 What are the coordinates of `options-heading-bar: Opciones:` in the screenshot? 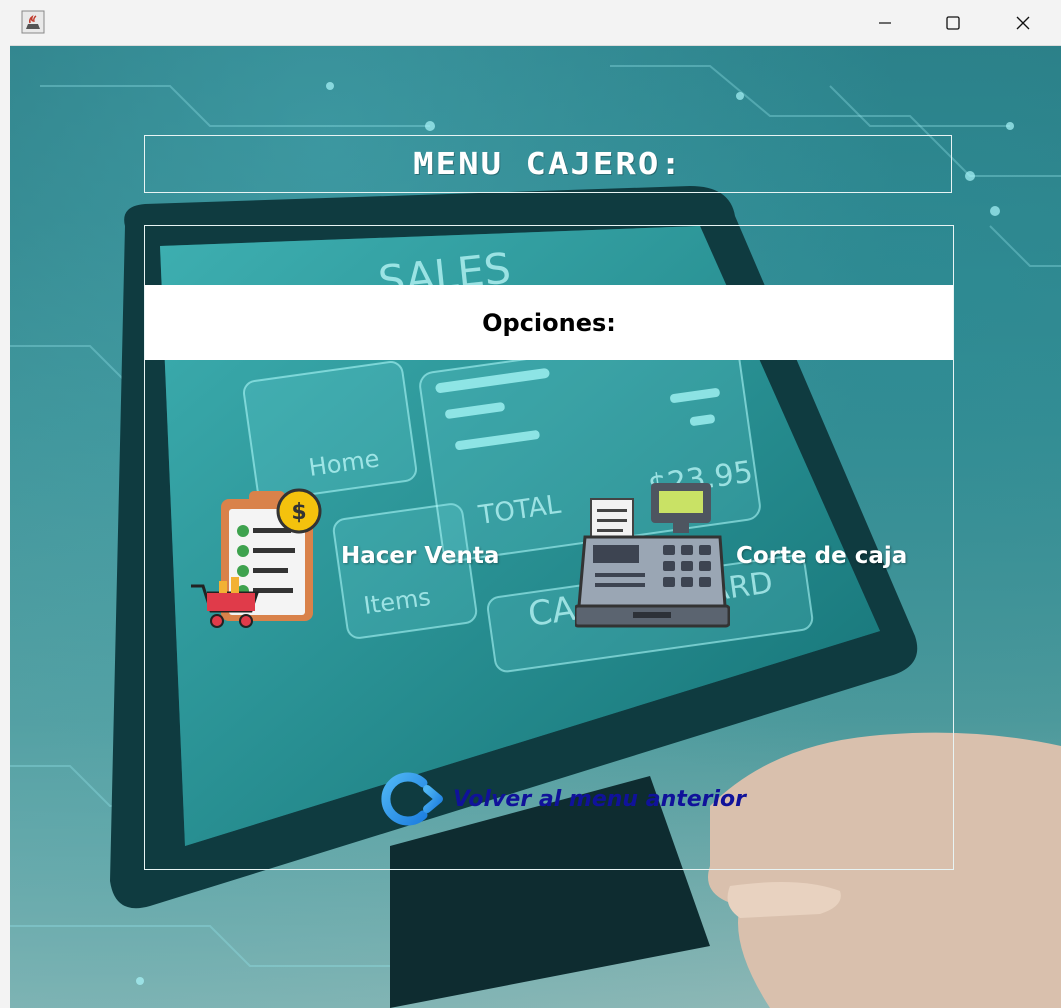 It's located at (549, 322).